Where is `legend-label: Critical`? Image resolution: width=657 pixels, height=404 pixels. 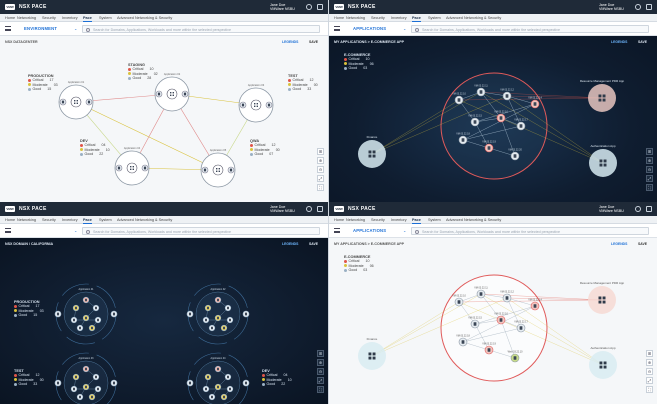
legend-label: Critical is located at coordinates (298, 80).